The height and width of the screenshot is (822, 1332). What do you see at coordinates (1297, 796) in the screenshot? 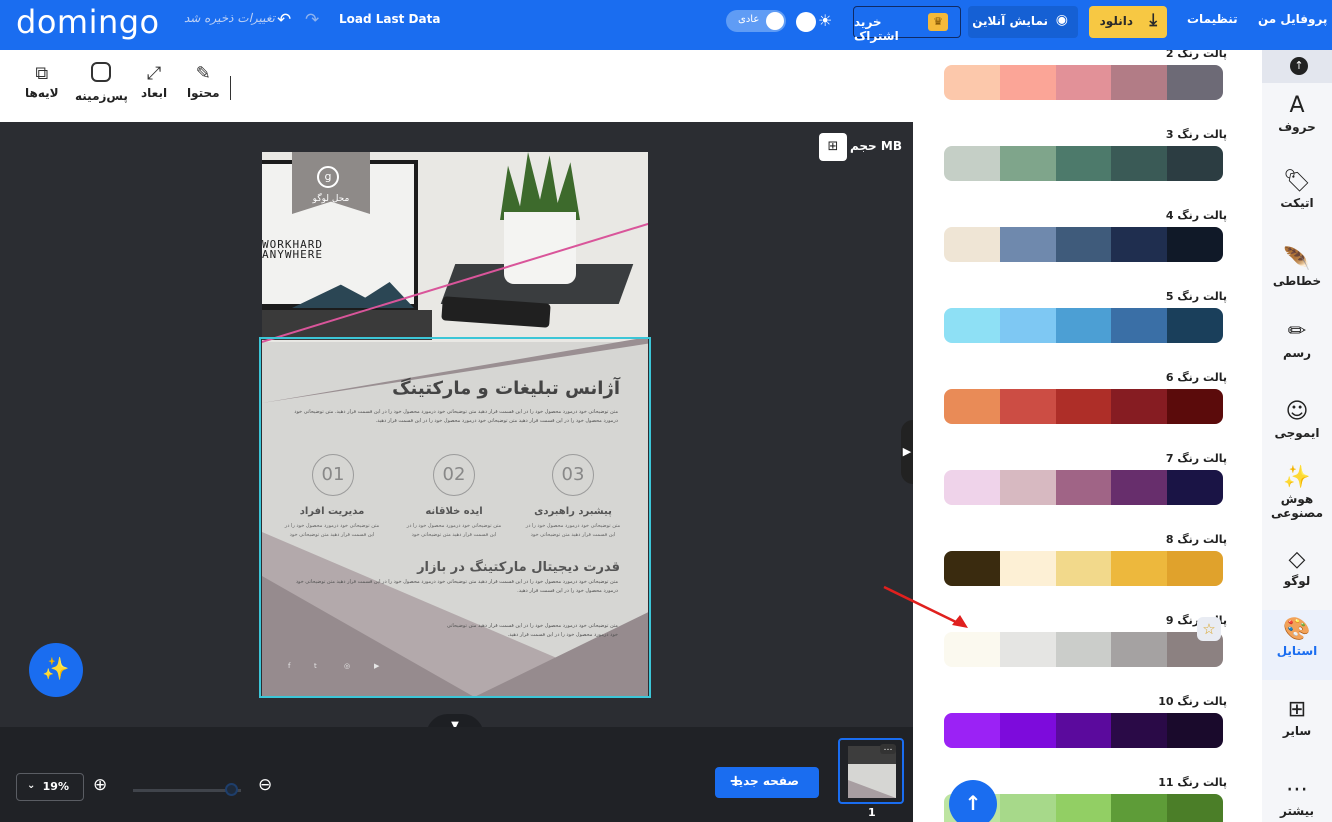
I see `sidebar-item: ⋯ بیشتر` at bounding box center [1297, 796].